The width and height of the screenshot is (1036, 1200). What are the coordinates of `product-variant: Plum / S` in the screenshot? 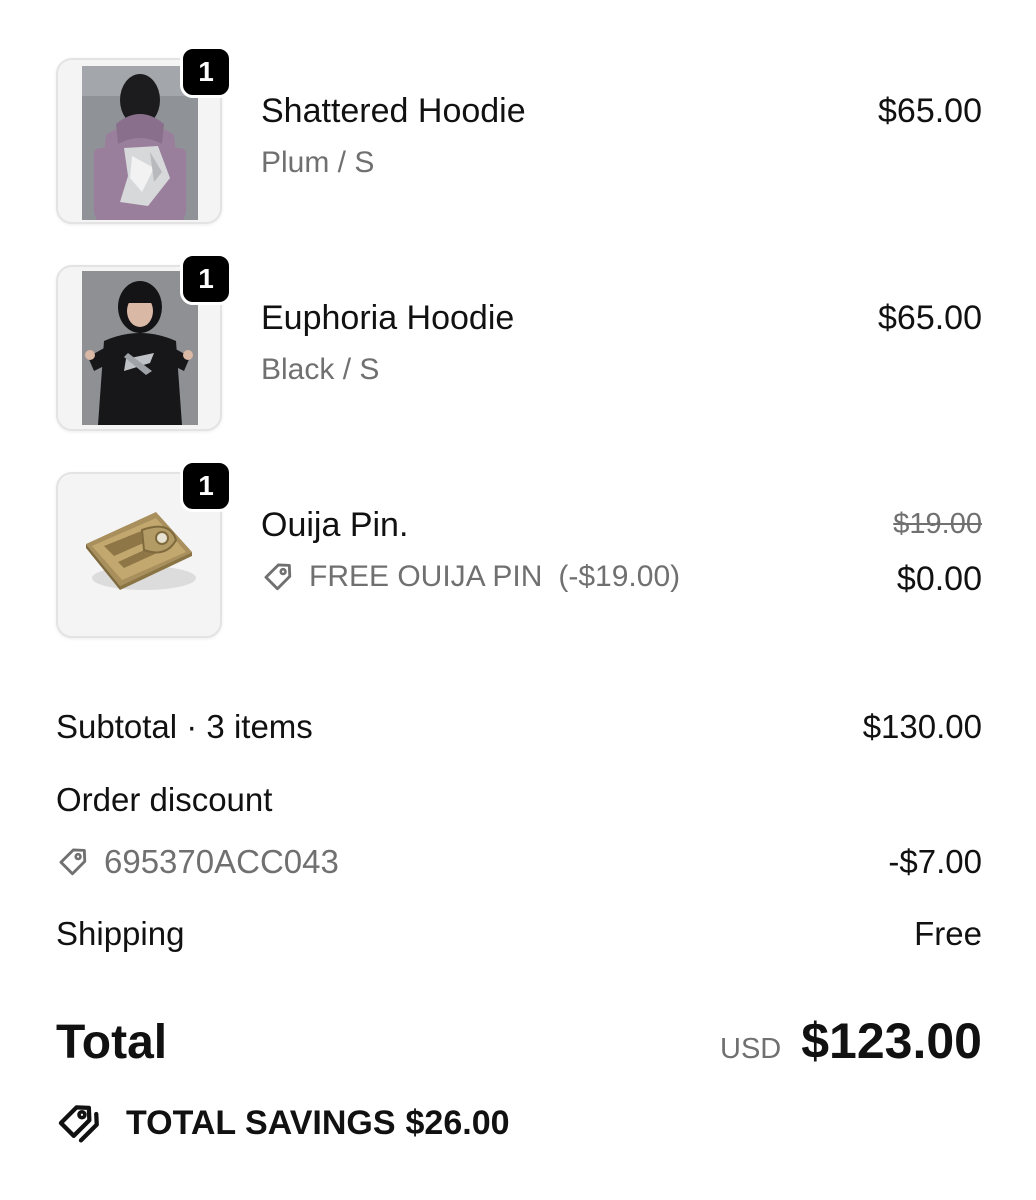 It's located at (318, 162).